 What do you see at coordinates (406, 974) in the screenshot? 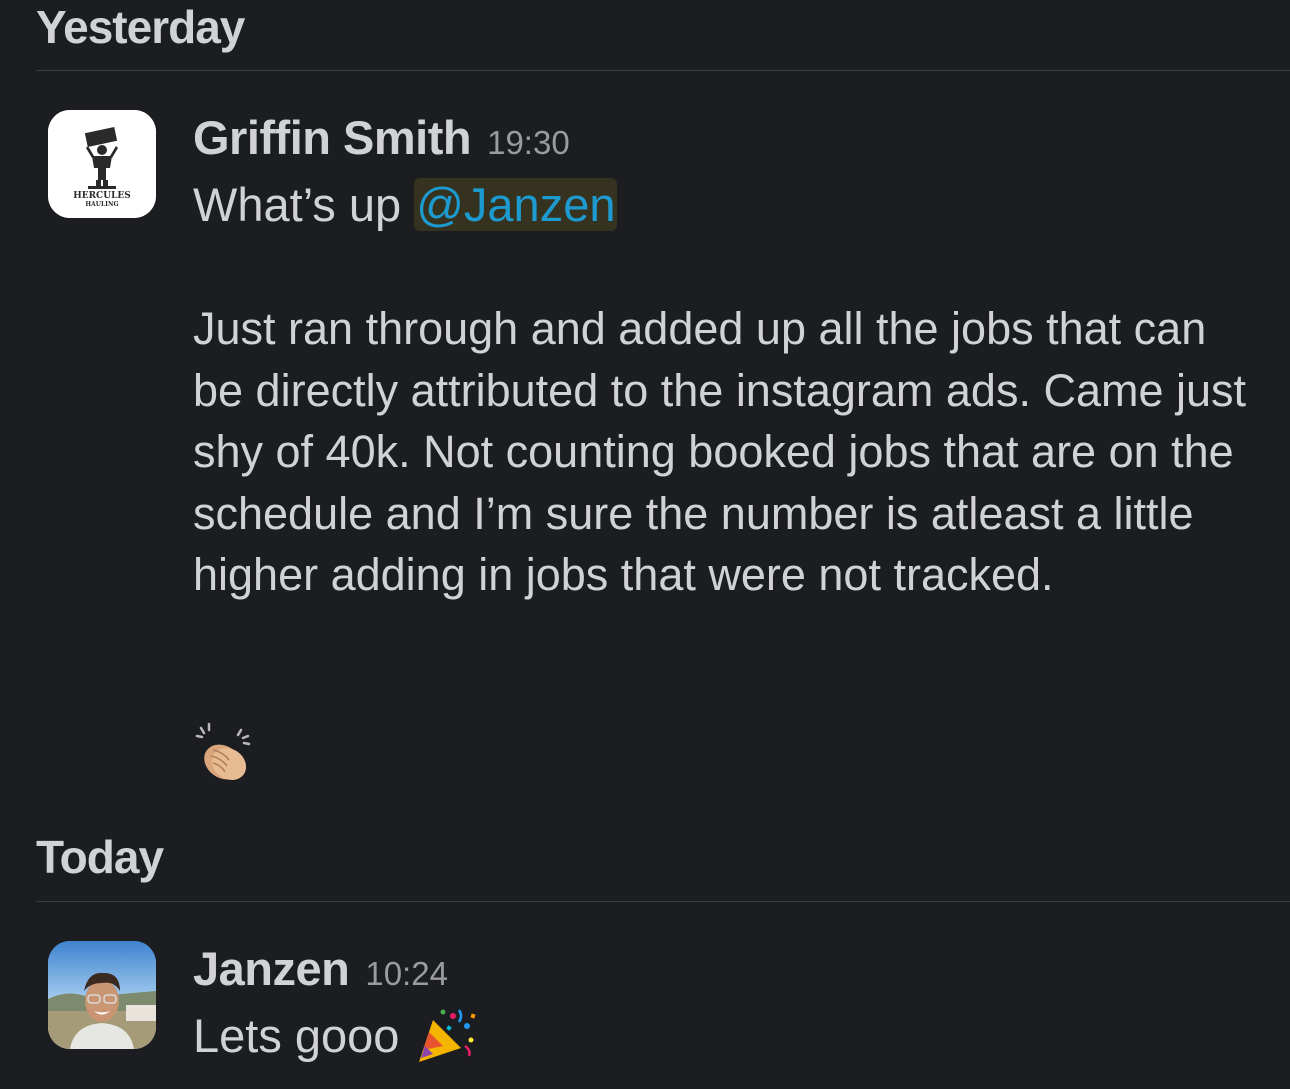
I see `message-timestamp: 10:24` at bounding box center [406, 974].